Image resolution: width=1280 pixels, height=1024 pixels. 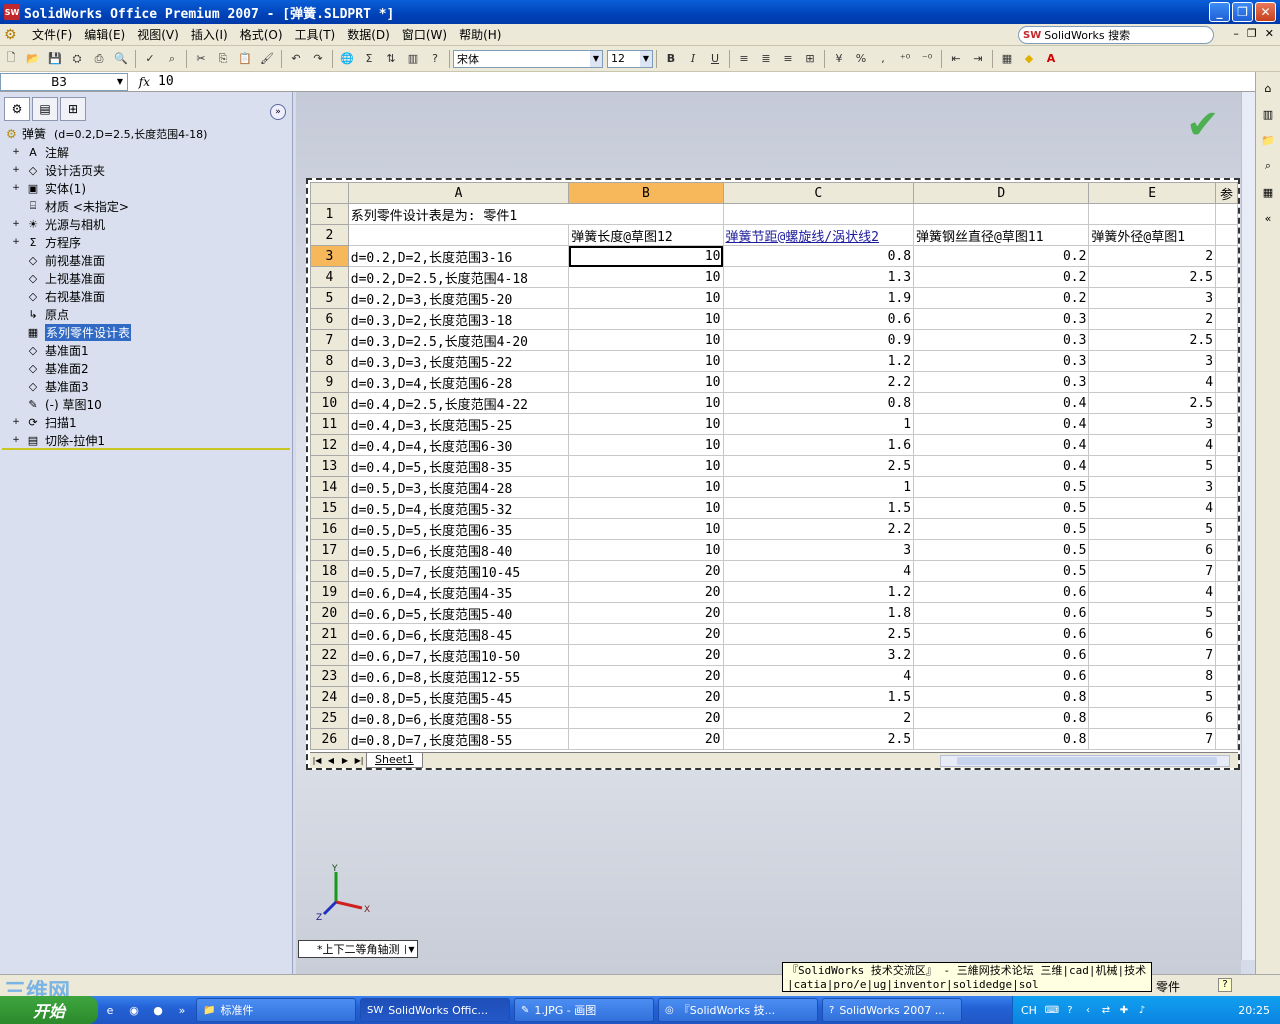 What do you see at coordinates (818, 403) in the screenshot?
I see `spring-pitch-cell: 0.8` at bounding box center [818, 403].